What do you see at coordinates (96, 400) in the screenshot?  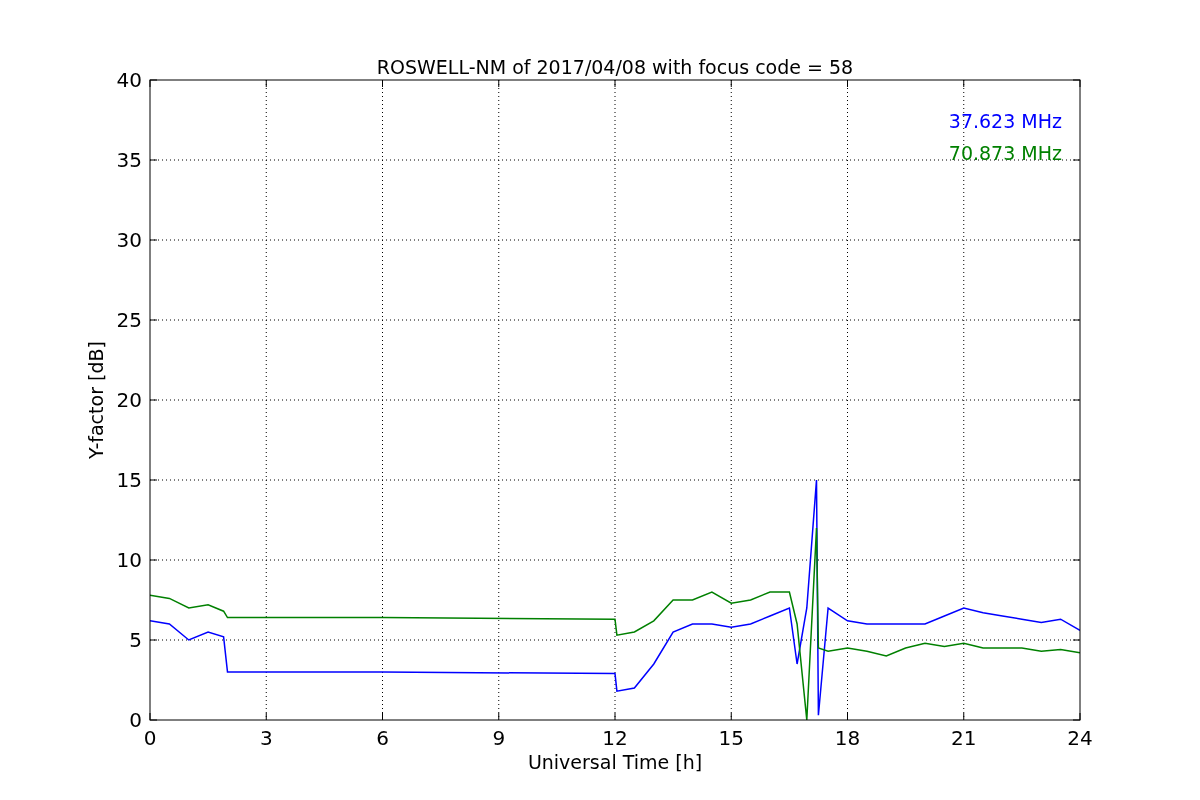 I see `y-axis-label: Y-factor [dB]` at bounding box center [96, 400].